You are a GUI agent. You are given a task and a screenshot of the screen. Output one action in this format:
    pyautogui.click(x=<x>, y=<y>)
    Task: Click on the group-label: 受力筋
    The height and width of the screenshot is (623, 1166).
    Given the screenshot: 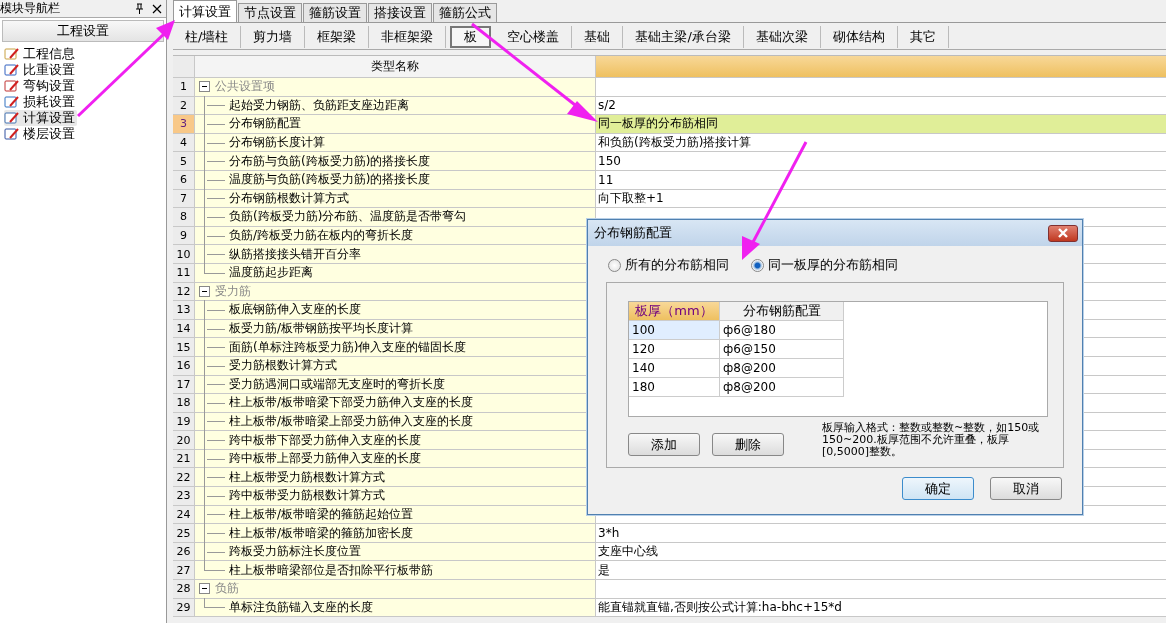 What is the action you would take?
    pyautogui.click(x=233, y=291)
    